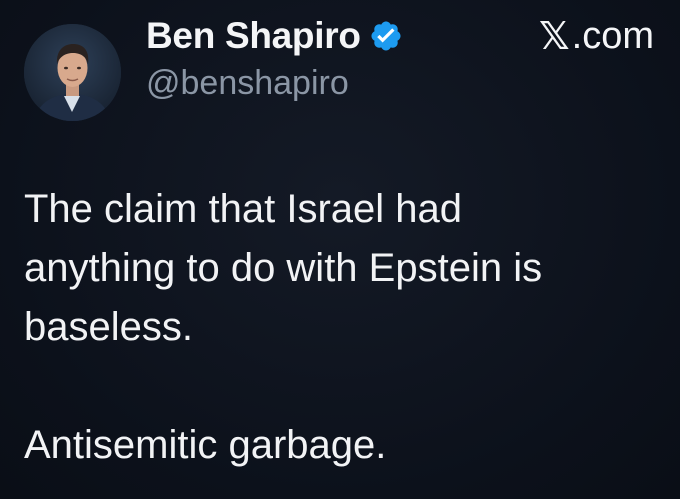  What do you see at coordinates (253, 36) in the screenshot?
I see `author-display-name: Ben Shapiro` at bounding box center [253, 36].